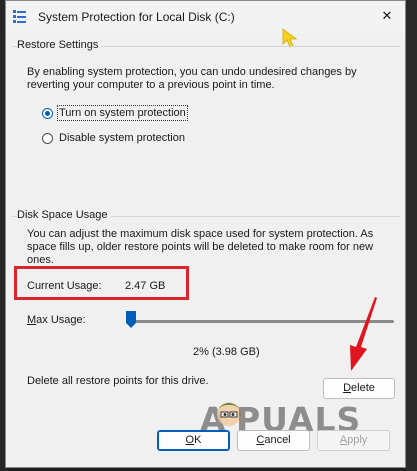 This screenshot has width=417, height=471. I want to click on radio-button-unchecked, so click(47, 138).